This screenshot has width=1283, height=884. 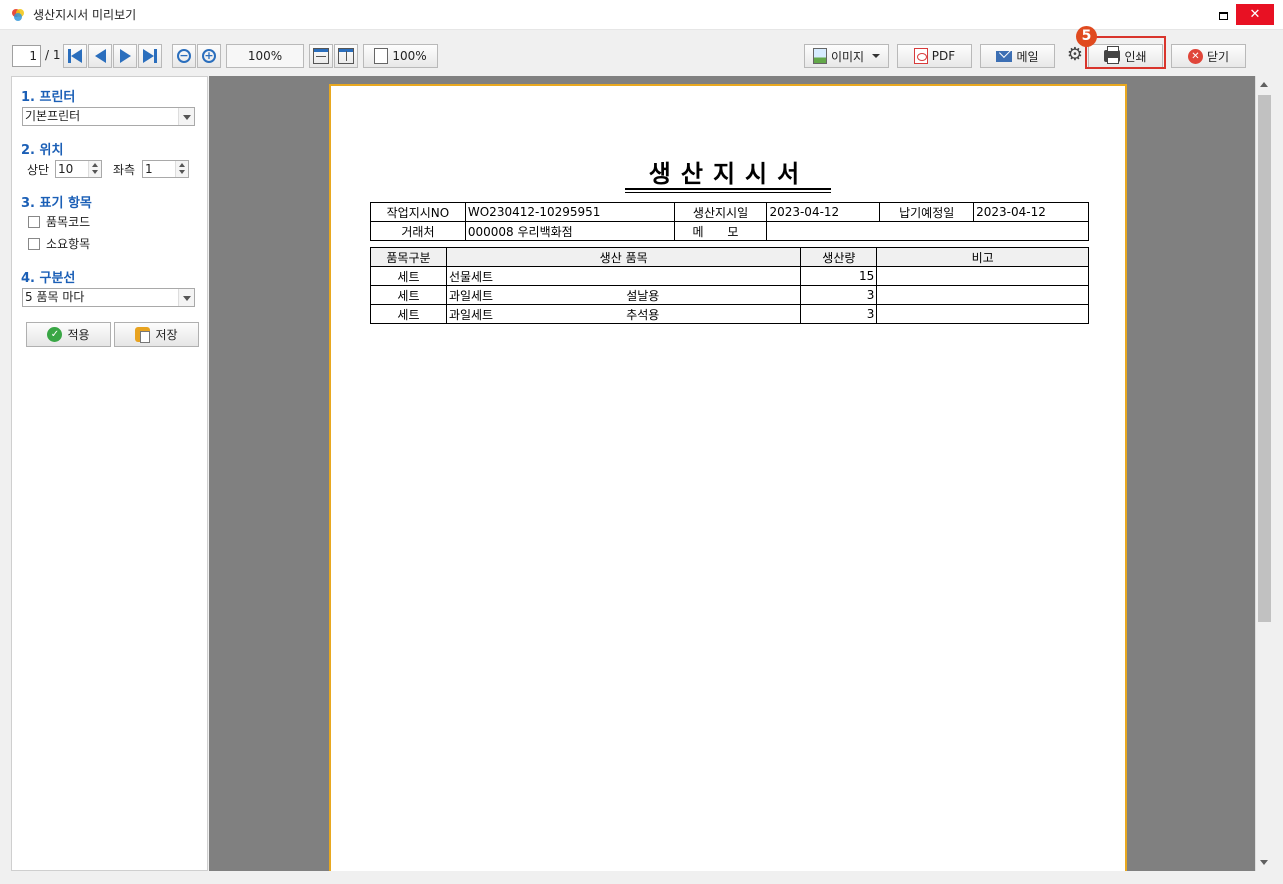 What do you see at coordinates (55, 297) in the screenshot?
I see `separator-select-value: 5 품목 마다` at bounding box center [55, 297].